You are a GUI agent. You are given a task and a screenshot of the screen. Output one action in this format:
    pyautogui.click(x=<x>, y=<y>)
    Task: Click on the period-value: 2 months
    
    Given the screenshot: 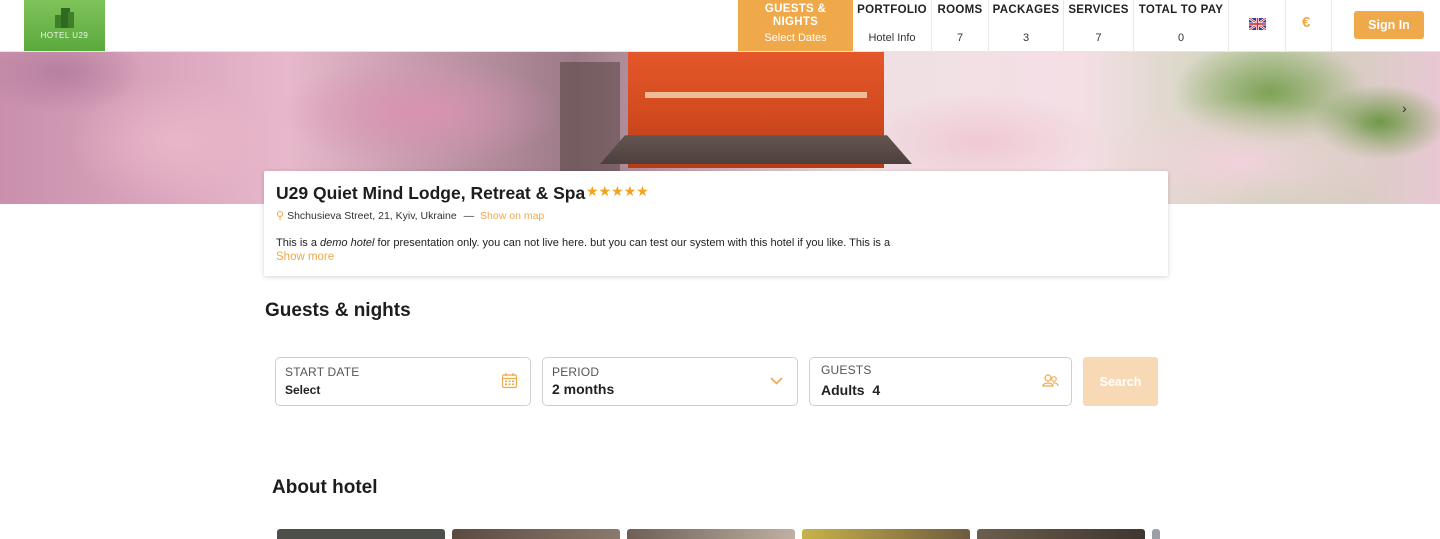 What is the action you would take?
    pyautogui.click(x=583, y=389)
    